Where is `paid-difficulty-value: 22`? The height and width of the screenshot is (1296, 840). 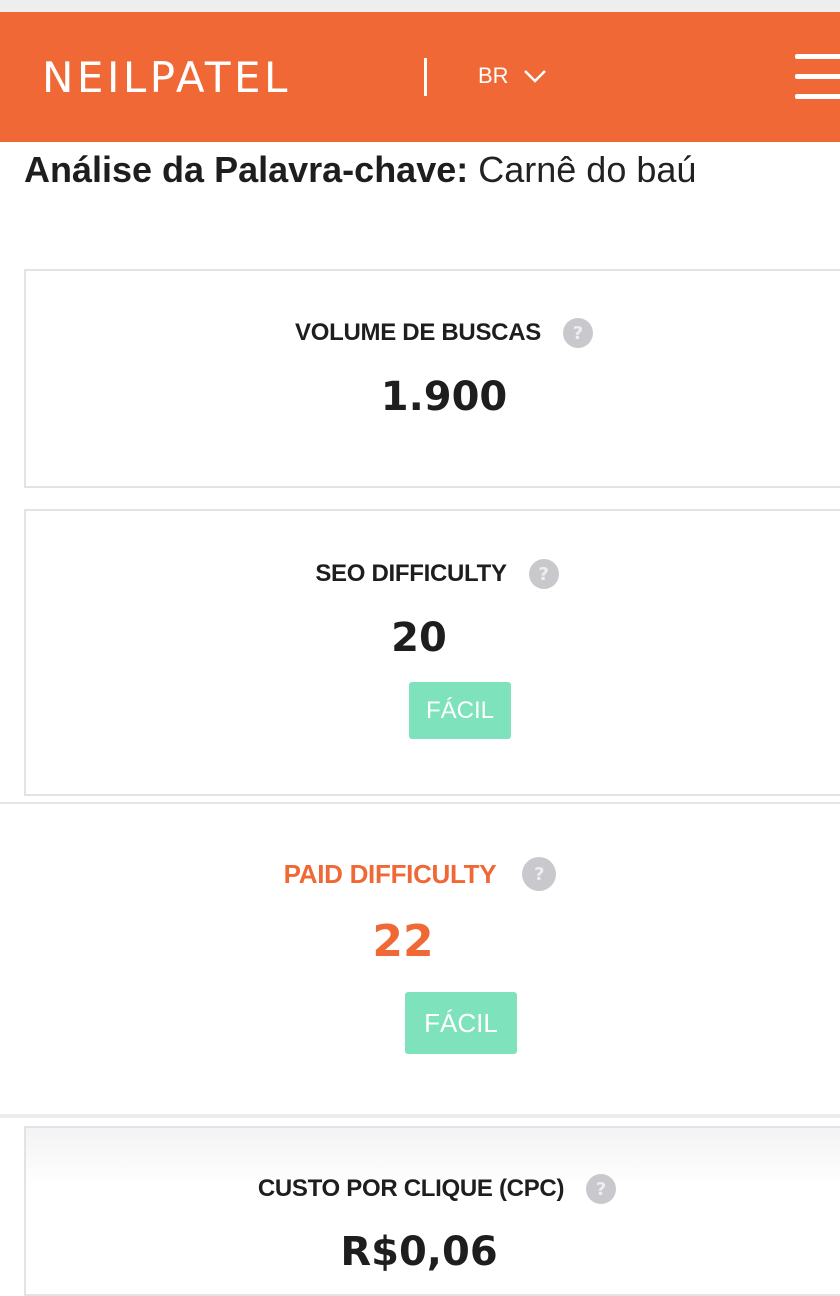
paid-difficulty-value: 22 is located at coordinates (403, 941).